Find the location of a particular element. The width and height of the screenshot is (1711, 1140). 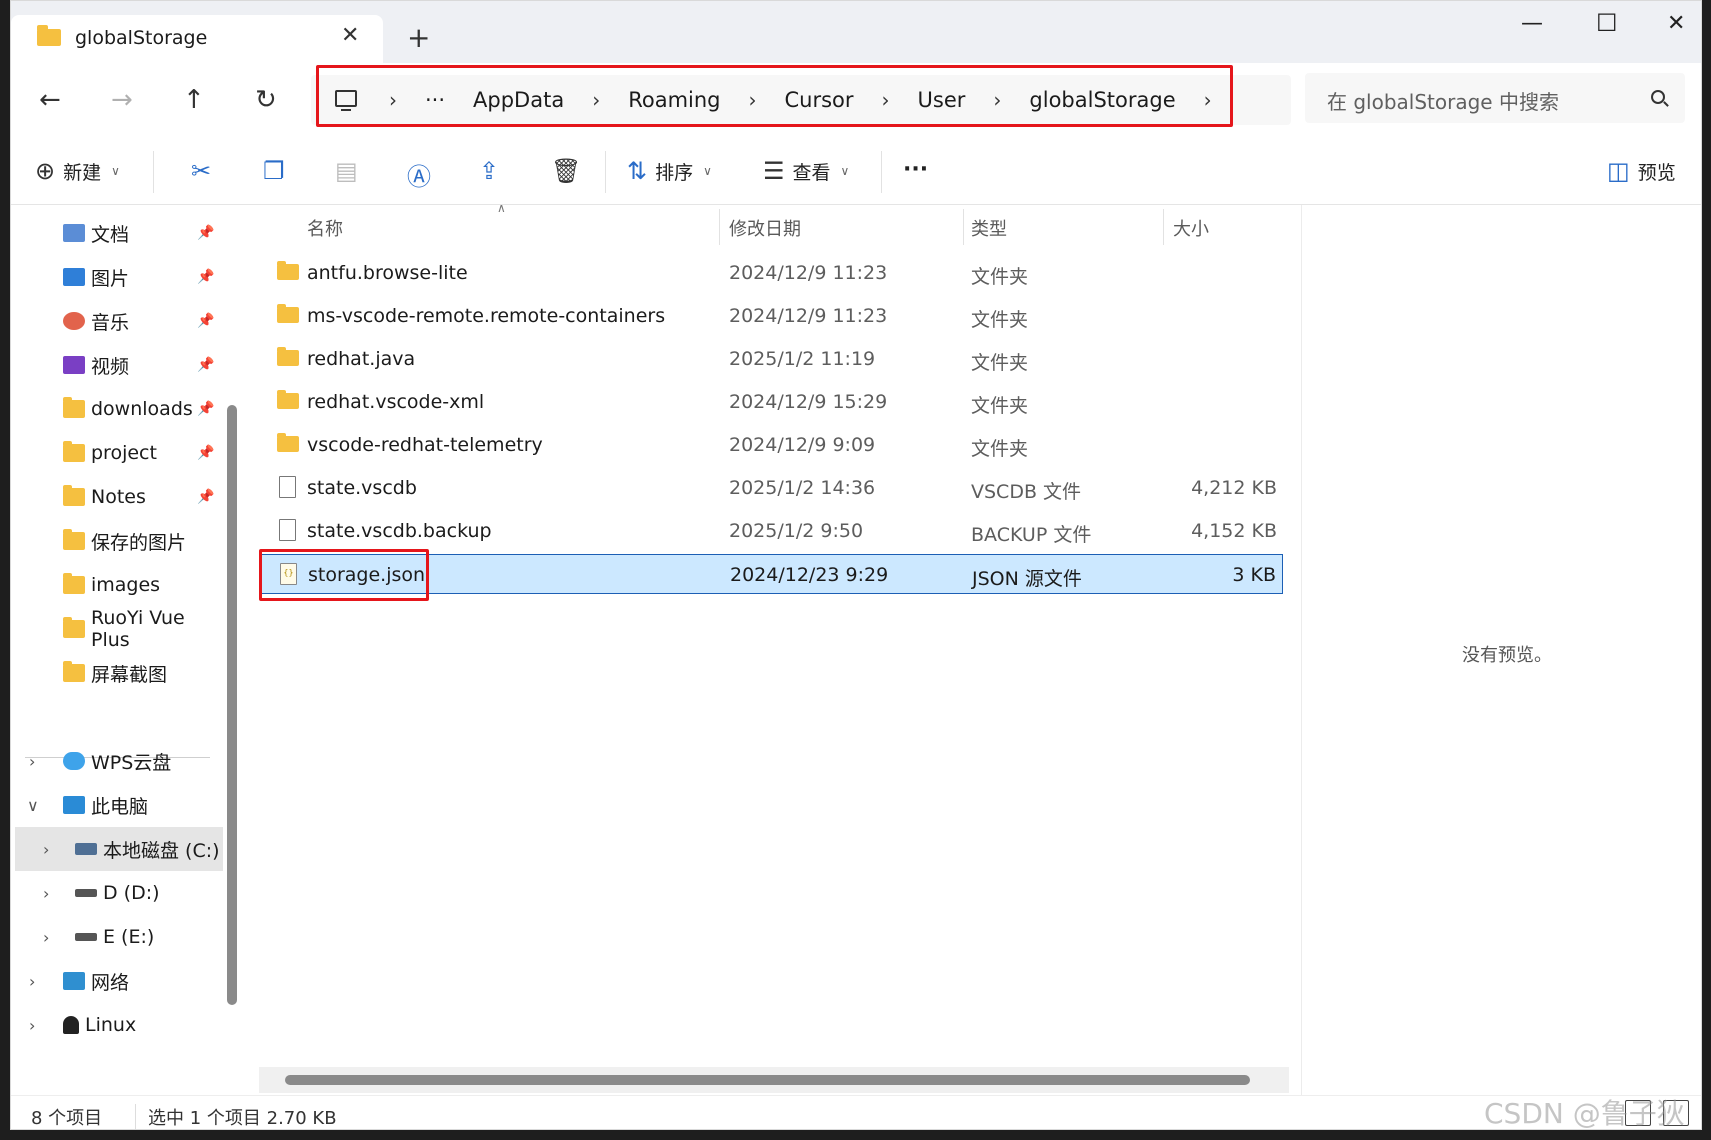

up-button: ↑ is located at coordinates (194, 100).